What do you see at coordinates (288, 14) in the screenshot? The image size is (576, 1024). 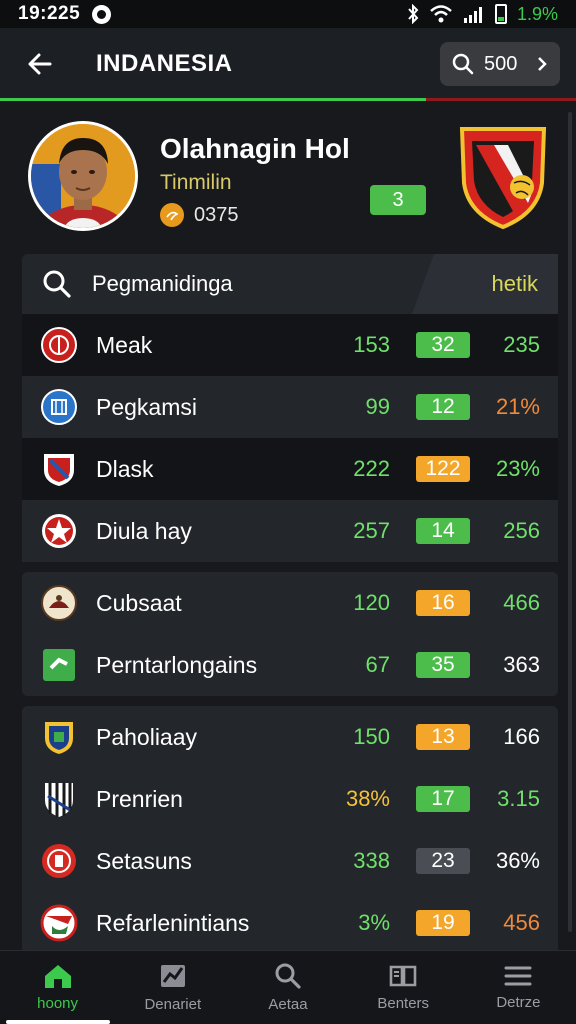 I see `status-bar: 19:225 1.9%` at bounding box center [288, 14].